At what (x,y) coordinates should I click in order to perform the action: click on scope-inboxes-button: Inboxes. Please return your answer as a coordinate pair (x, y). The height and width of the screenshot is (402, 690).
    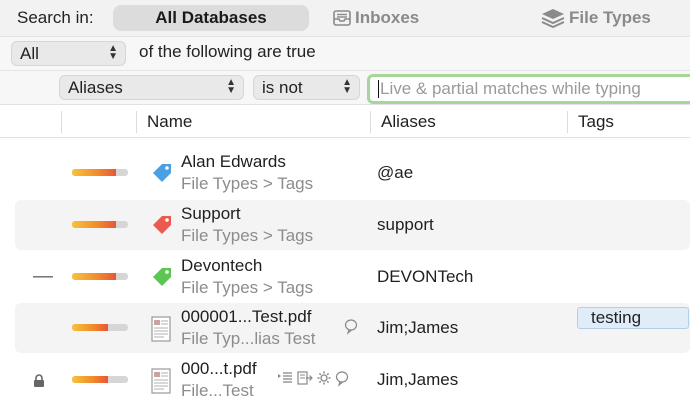
    Looking at the image, I should click on (376, 18).